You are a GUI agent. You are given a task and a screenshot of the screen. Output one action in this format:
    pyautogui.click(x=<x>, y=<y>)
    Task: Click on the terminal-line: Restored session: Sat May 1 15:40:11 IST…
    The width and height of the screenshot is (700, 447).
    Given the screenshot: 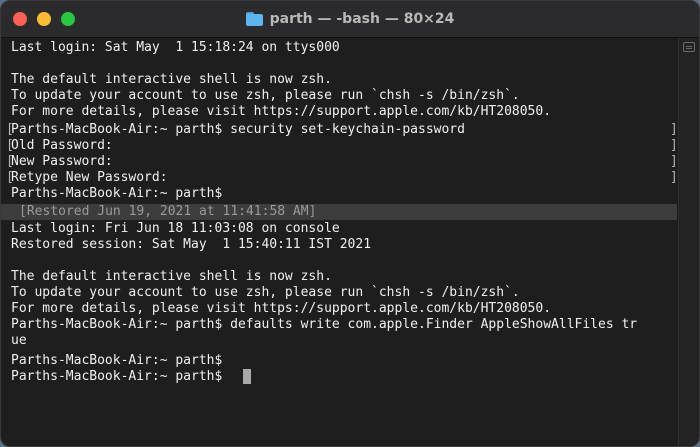 What is the action you would take?
    pyautogui.click(x=191, y=244)
    